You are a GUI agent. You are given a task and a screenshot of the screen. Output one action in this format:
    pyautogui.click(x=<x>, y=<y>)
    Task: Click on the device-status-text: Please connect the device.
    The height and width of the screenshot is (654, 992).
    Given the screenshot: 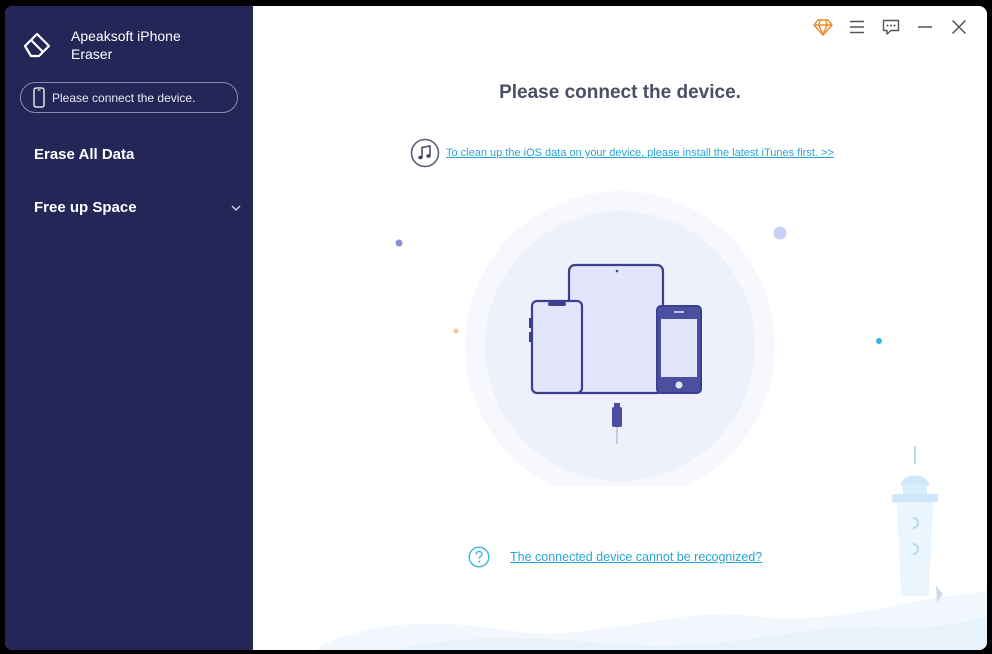 What is the action you would take?
    pyautogui.click(x=124, y=97)
    